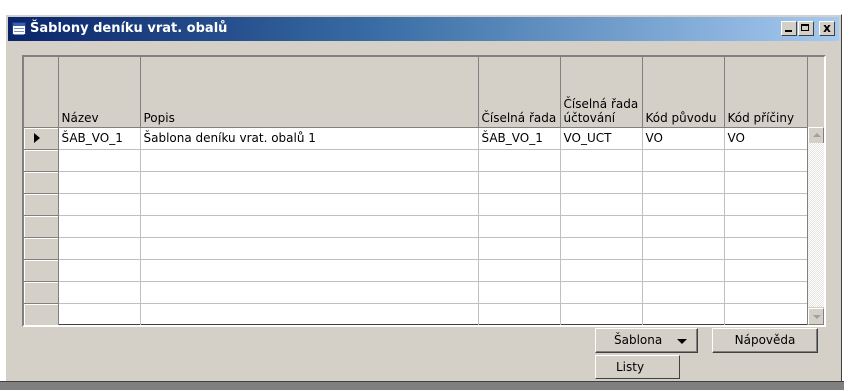 The width and height of the screenshot is (844, 390). What do you see at coordinates (601, 92) in the screenshot?
I see `column-header-ciselna-rada-uctovani: Číselná řada účtování` at bounding box center [601, 92].